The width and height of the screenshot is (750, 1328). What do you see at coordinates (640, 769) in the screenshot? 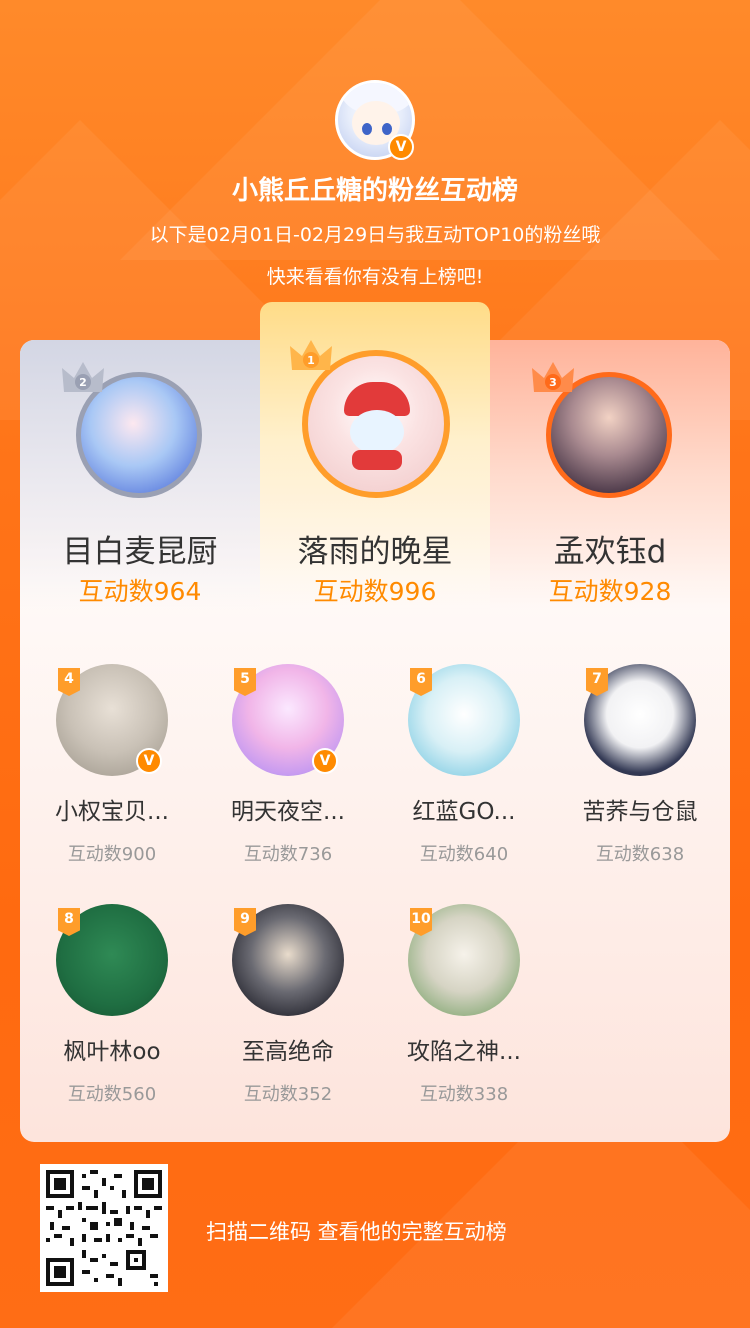
I see `fan-item-rank-7: 7 苦荞与仓鼠 互动数638` at bounding box center [640, 769].